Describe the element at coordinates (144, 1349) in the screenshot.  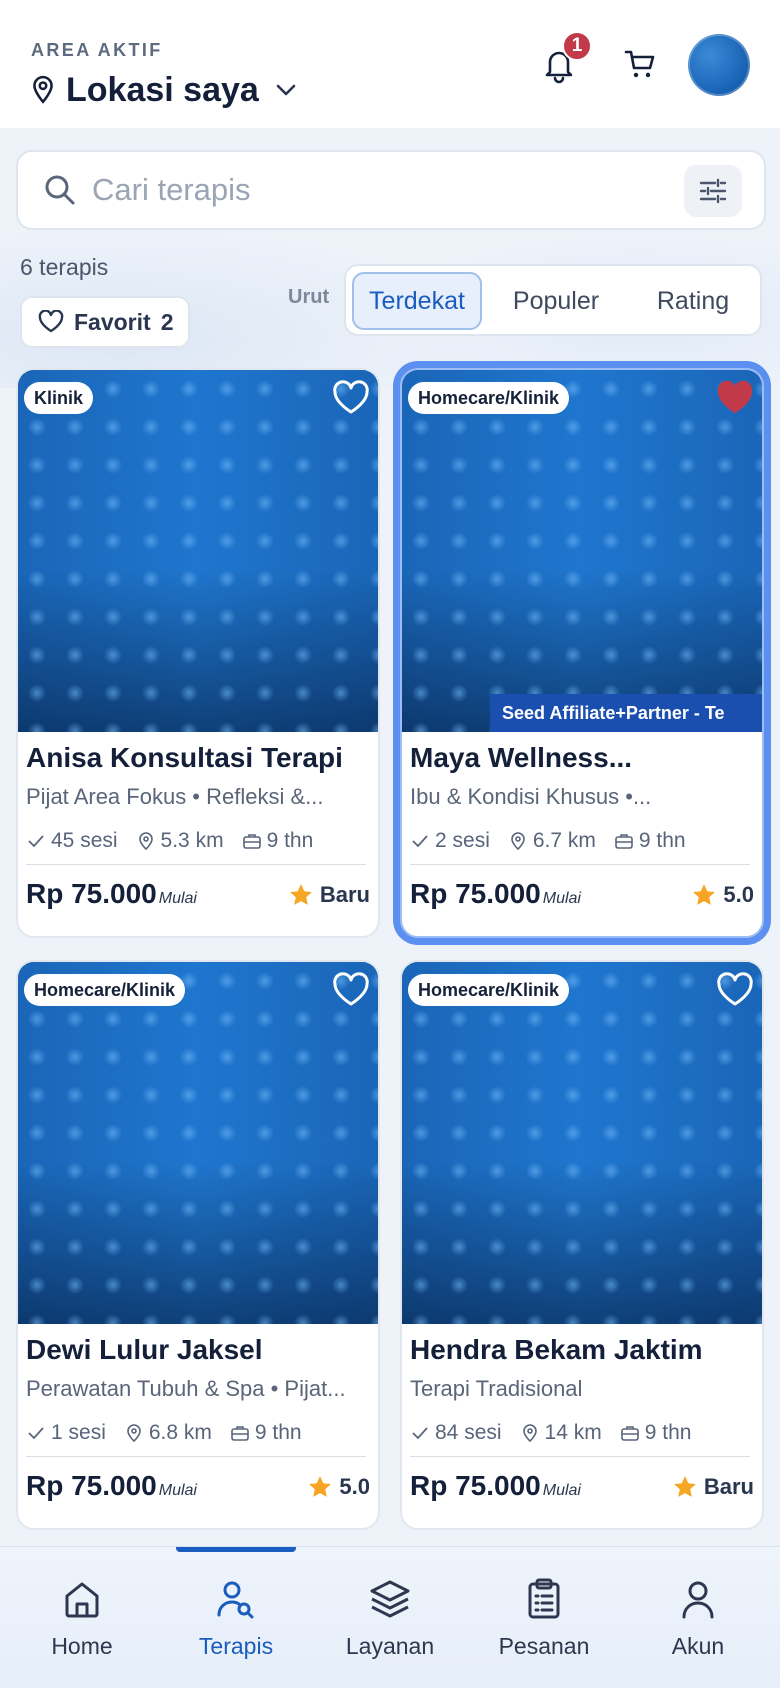
I see `therapist-name: Dewi Lulur Jaksel` at that location.